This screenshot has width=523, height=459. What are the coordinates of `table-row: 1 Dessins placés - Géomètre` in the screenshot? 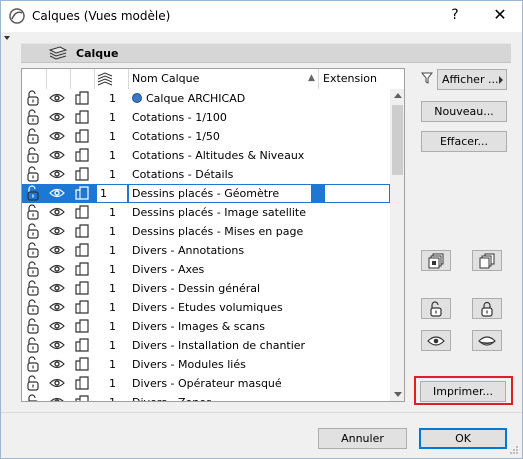 It's located at (206, 193).